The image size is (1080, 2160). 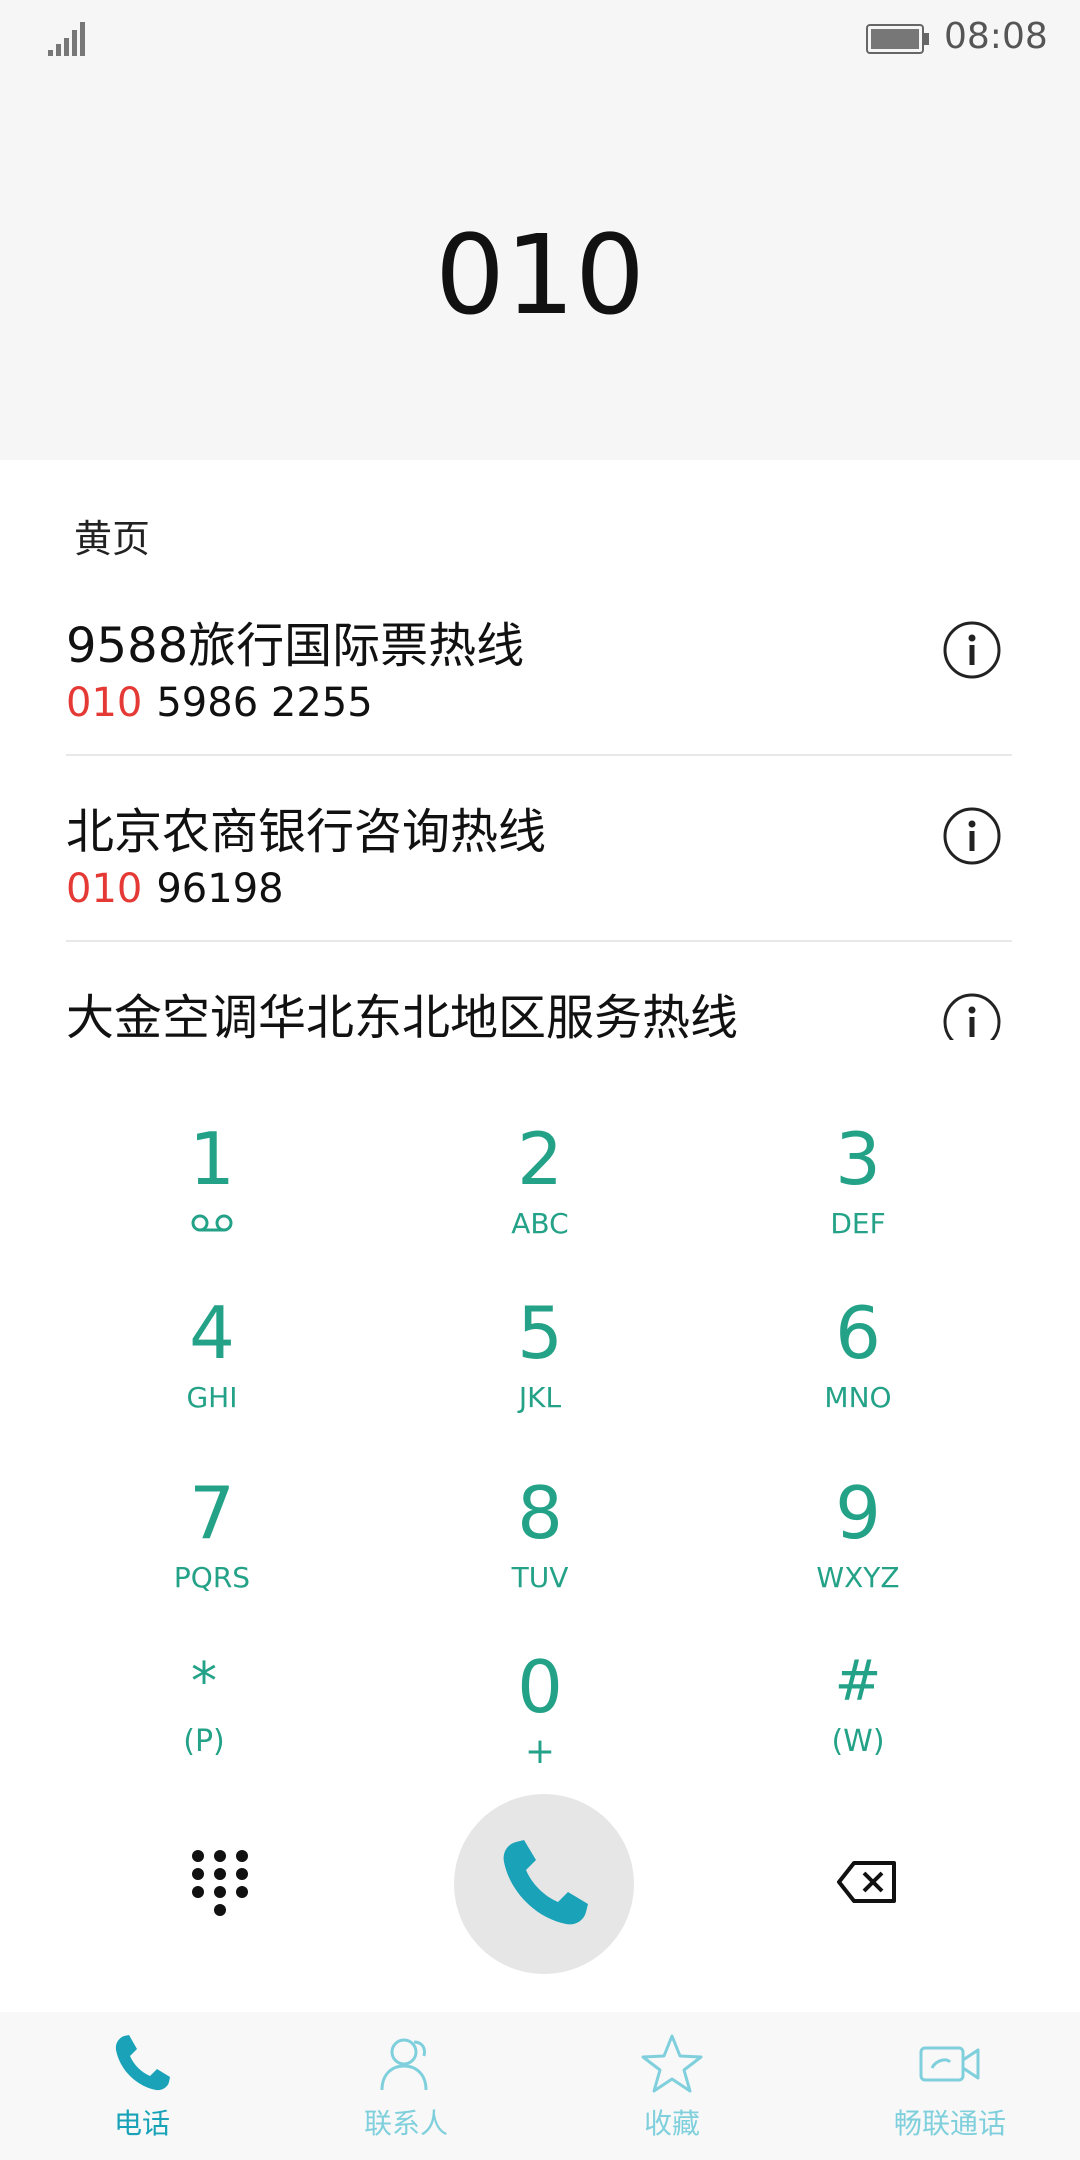 I want to click on key-0: 0 +, so click(x=540, y=1727).